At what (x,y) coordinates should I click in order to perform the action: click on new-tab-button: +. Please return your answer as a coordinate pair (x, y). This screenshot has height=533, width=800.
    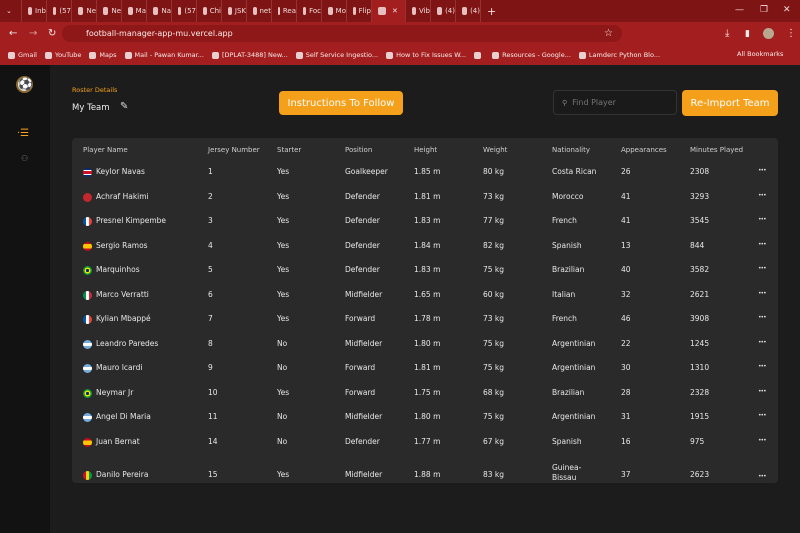
    Looking at the image, I should click on (491, 11).